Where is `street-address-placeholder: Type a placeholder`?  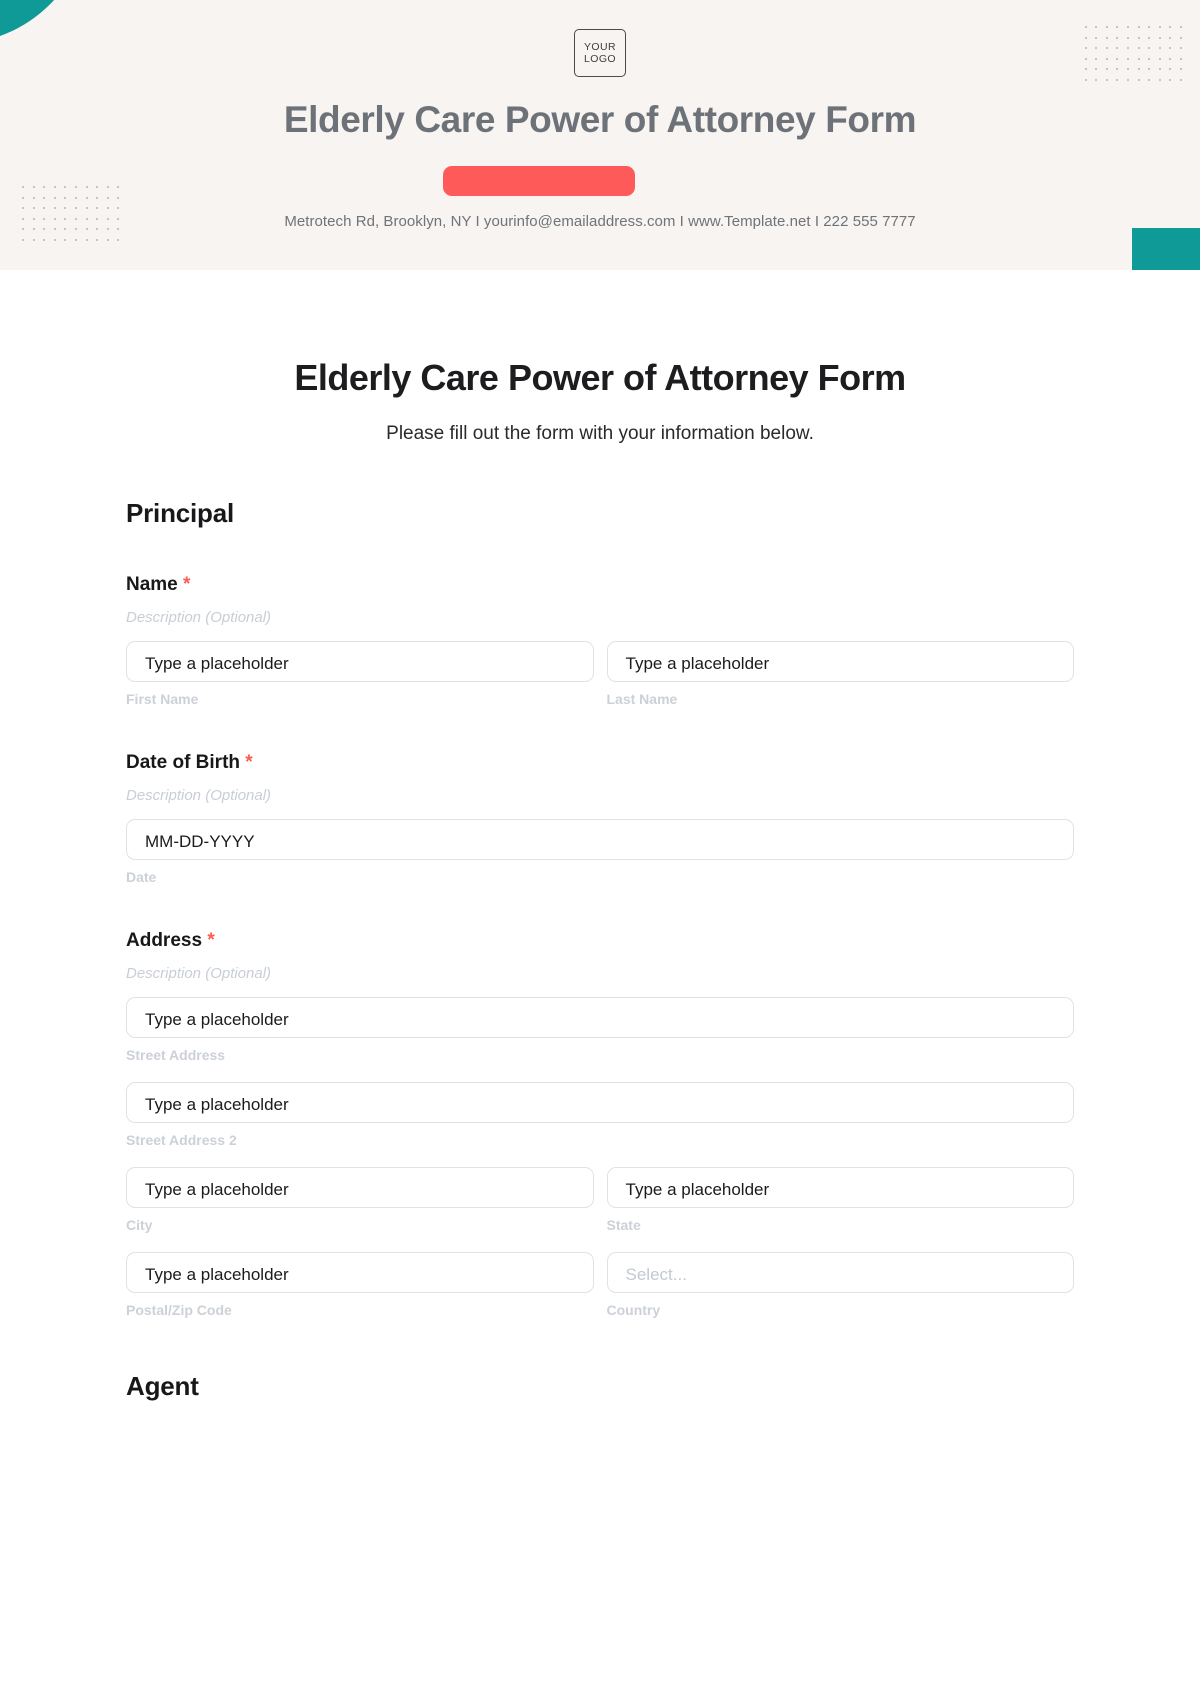 street-address-placeholder: Type a placeholder is located at coordinates (217, 1019).